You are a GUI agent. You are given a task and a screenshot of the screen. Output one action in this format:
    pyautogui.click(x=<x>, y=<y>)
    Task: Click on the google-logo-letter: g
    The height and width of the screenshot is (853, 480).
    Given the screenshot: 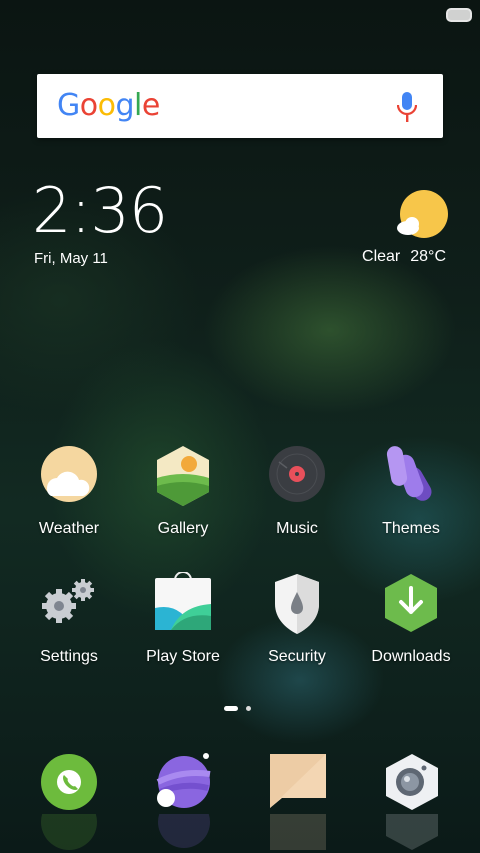 What is the action you would take?
    pyautogui.click(x=125, y=105)
    